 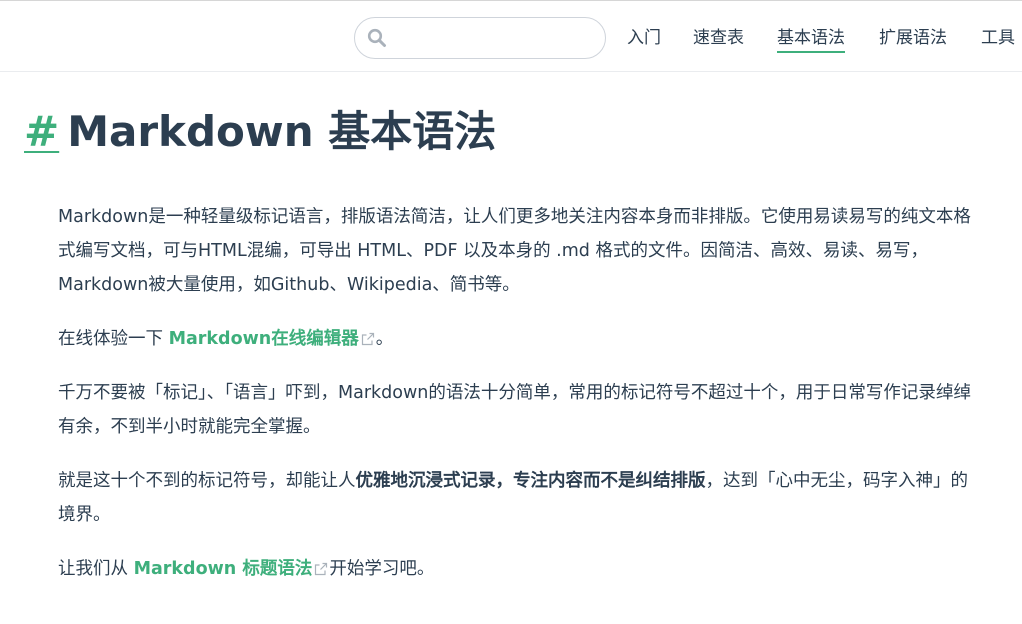 I want to click on online-editor-paragraph: 在线体验一下 Markdown在线编辑器 。, so click(x=518, y=339).